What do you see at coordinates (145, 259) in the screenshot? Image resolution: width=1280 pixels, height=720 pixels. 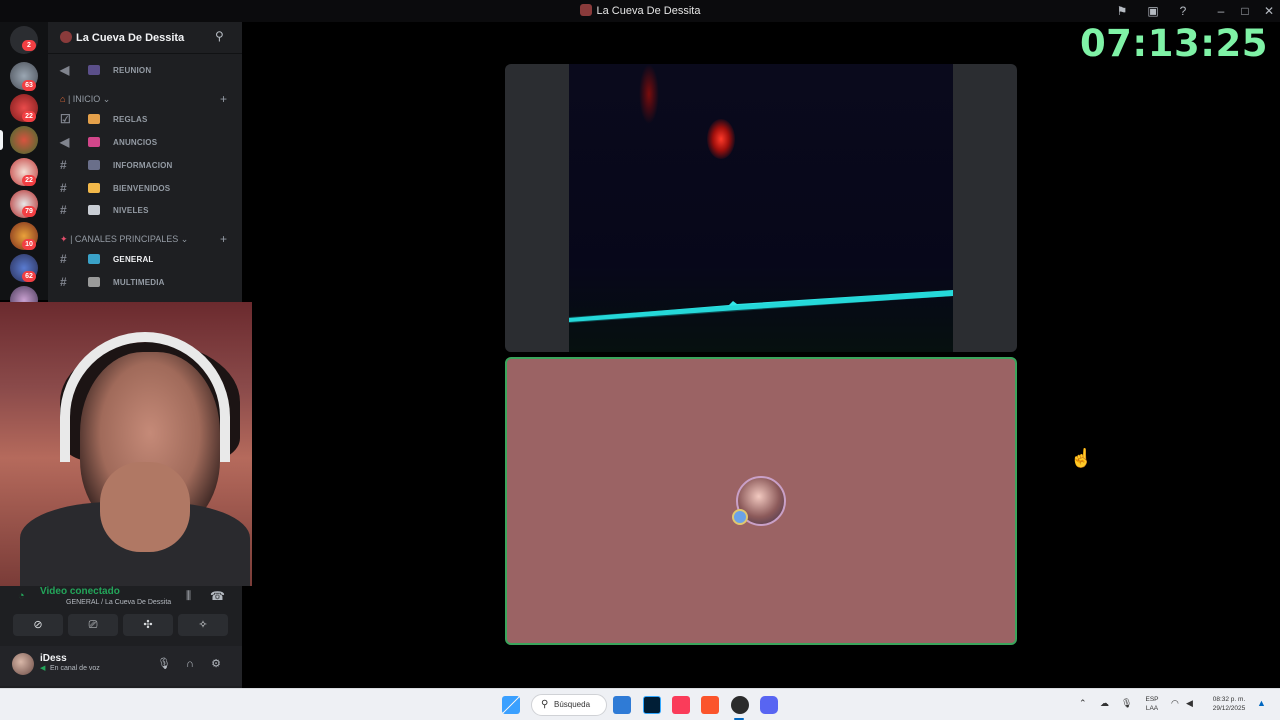 I see `channel-general: # GENERAL` at bounding box center [145, 259].